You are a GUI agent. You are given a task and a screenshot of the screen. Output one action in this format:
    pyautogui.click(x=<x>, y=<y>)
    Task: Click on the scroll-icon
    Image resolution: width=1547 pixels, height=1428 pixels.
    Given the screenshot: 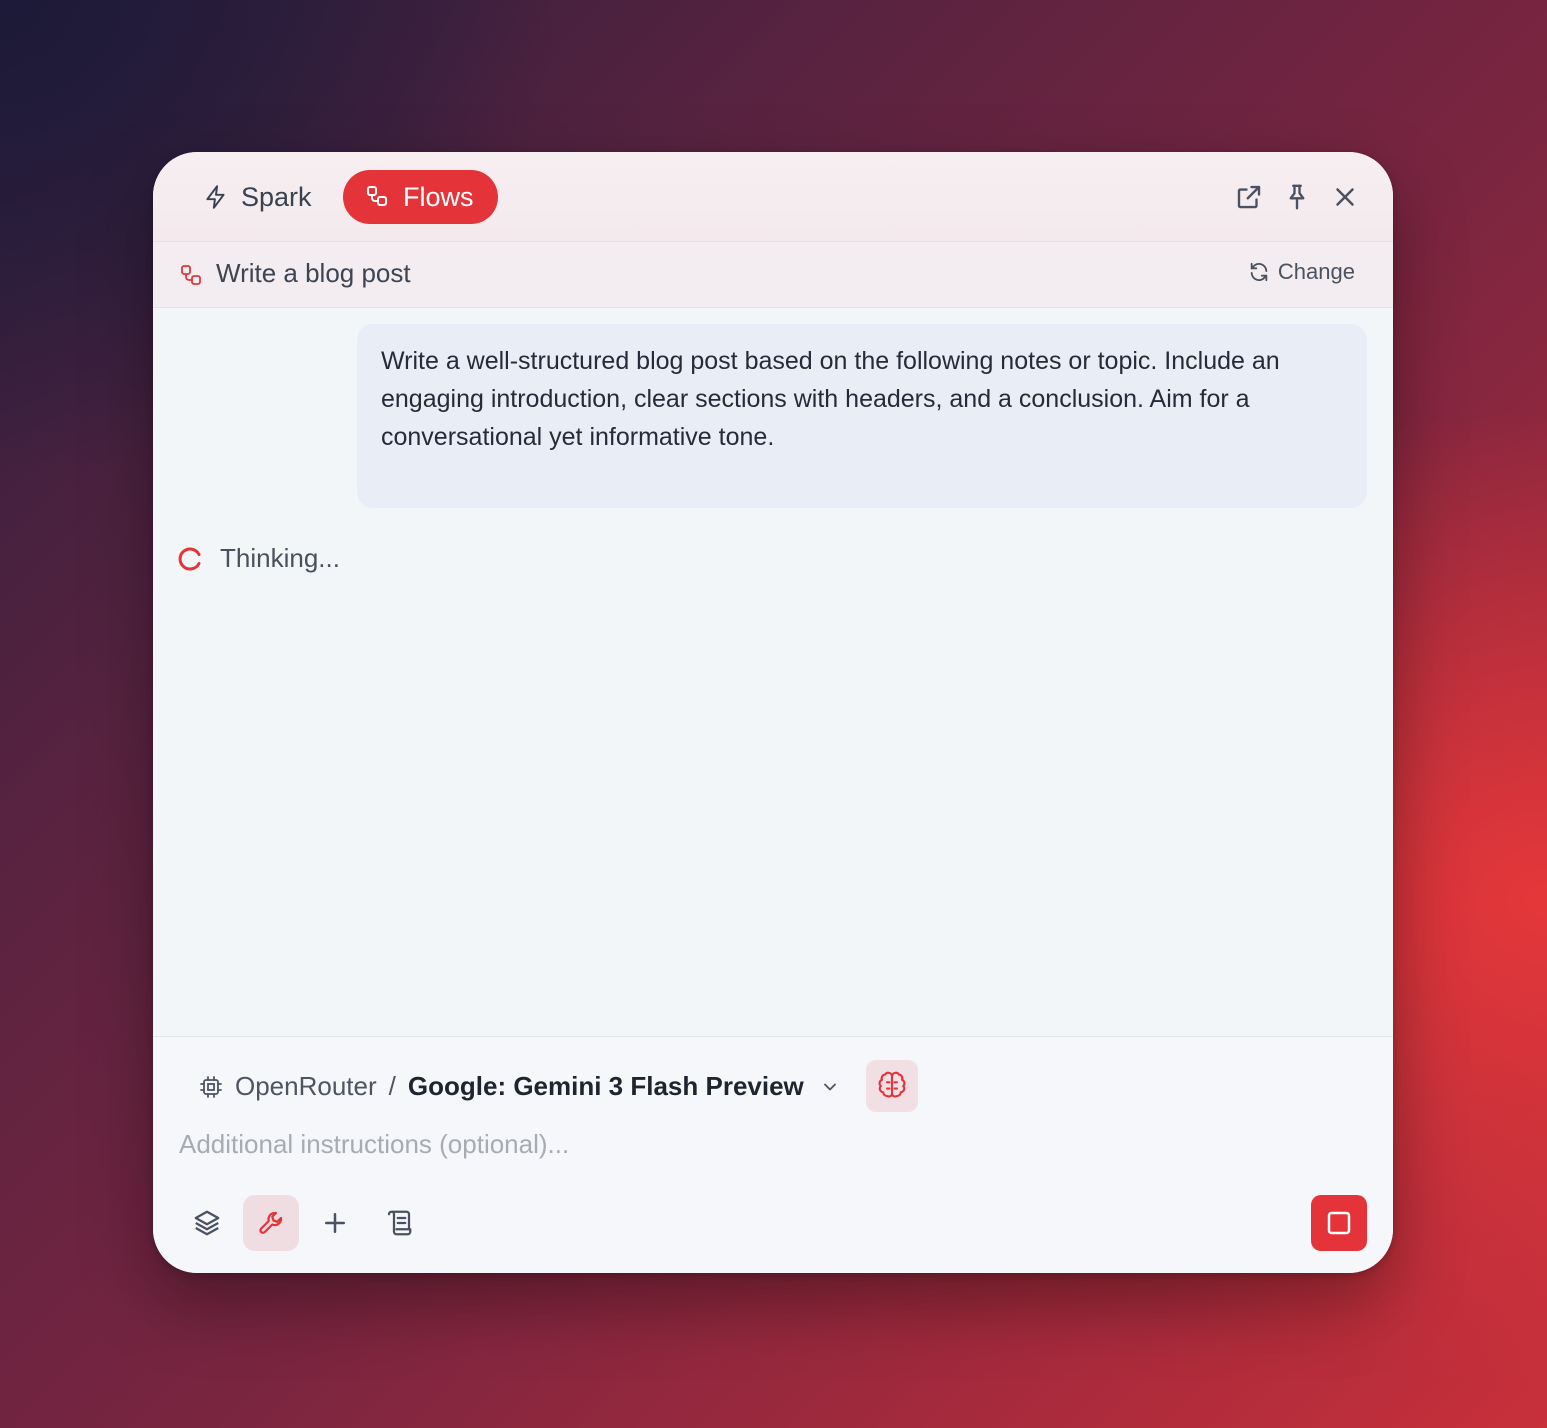 What is the action you would take?
    pyautogui.click(x=399, y=1223)
    